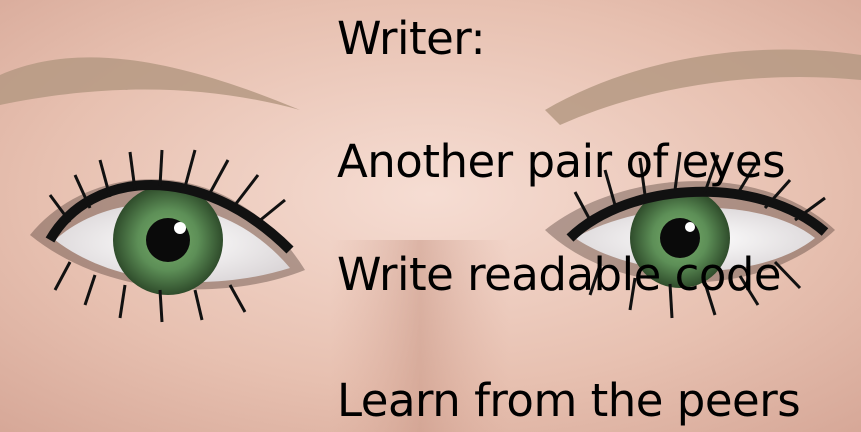 The image size is (861, 432). What do you see at coordinates (559, 274) in the screenshot?
I see `bullet-write-readable-code: Write readable code` at bounding box center [559, 274].